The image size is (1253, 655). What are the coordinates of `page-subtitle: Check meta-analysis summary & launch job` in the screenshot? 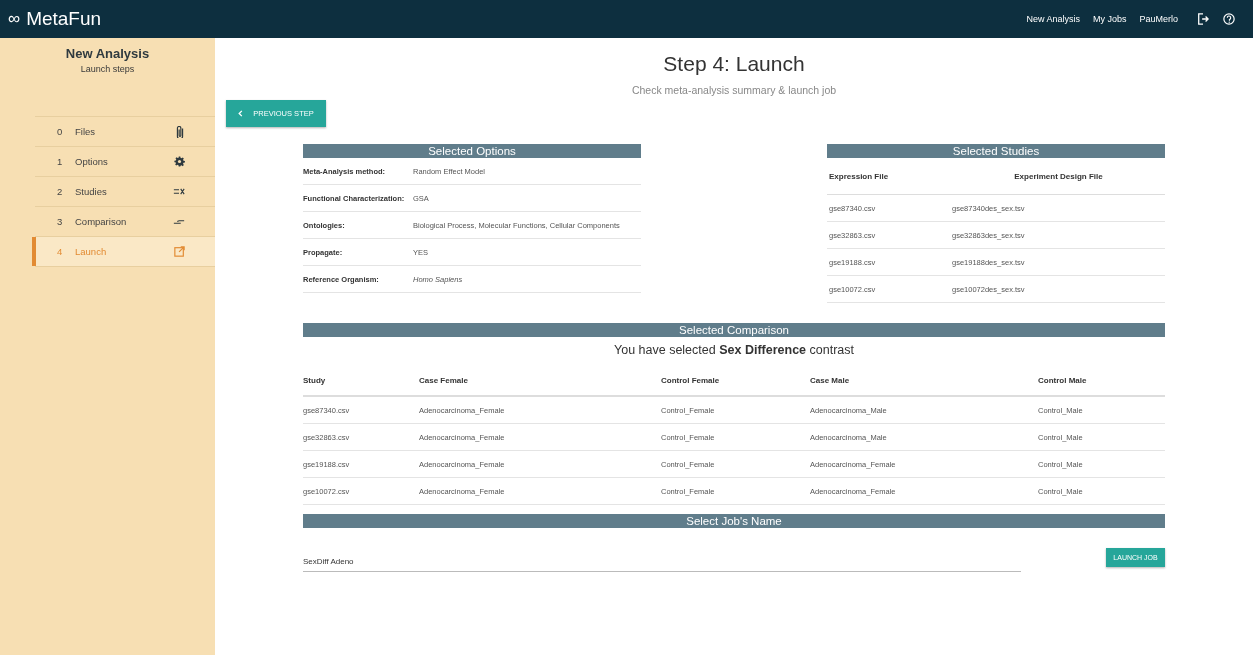 It's located at (734, 90).